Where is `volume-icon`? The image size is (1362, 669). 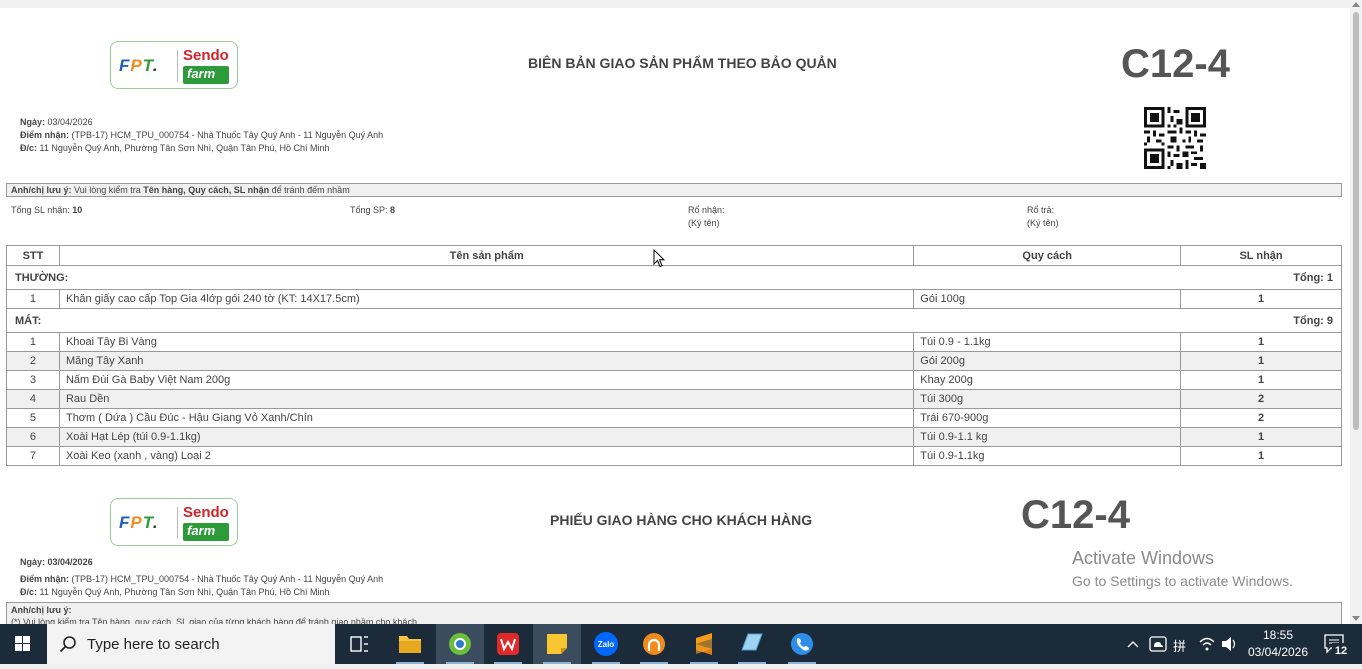 volume-icon is located at coordinates (1229, 644).